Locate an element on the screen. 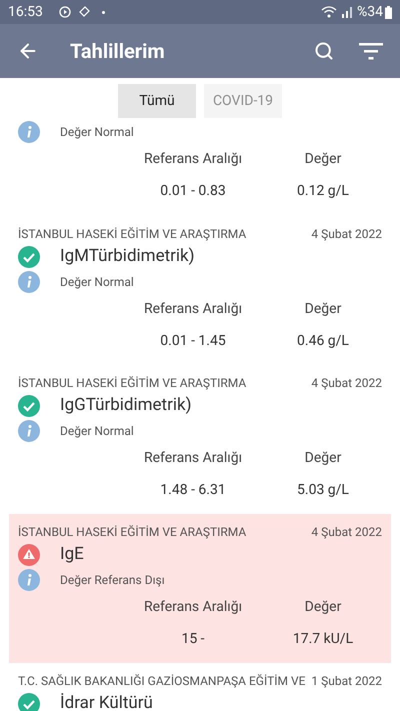 This screenshot has height=711, width=400. test-name: İdrar Kültürü is located at coordinates (106, 701).